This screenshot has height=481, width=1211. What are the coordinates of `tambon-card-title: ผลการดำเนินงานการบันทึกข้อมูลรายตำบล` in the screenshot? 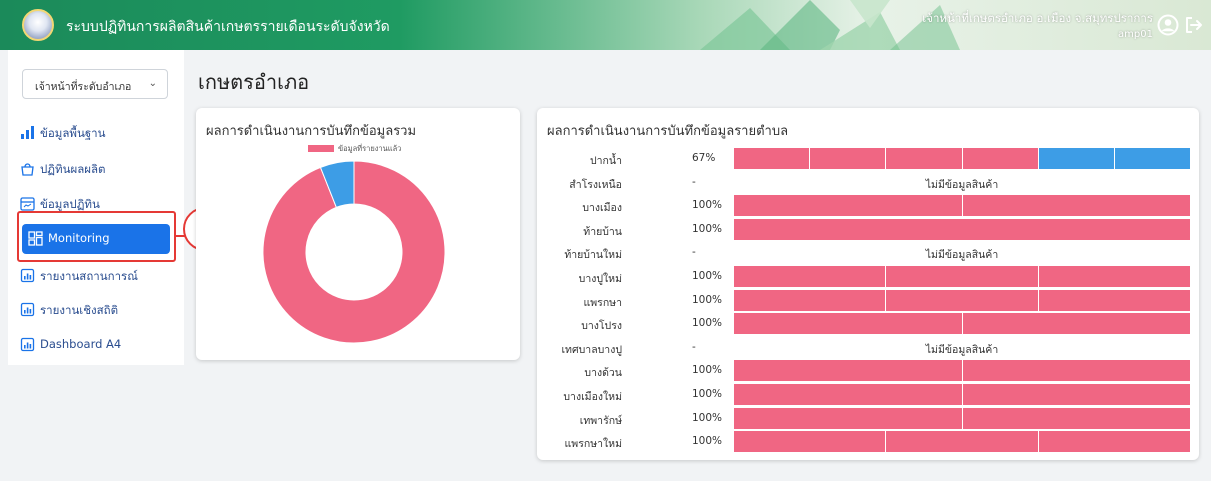 It's located at (668, 131).